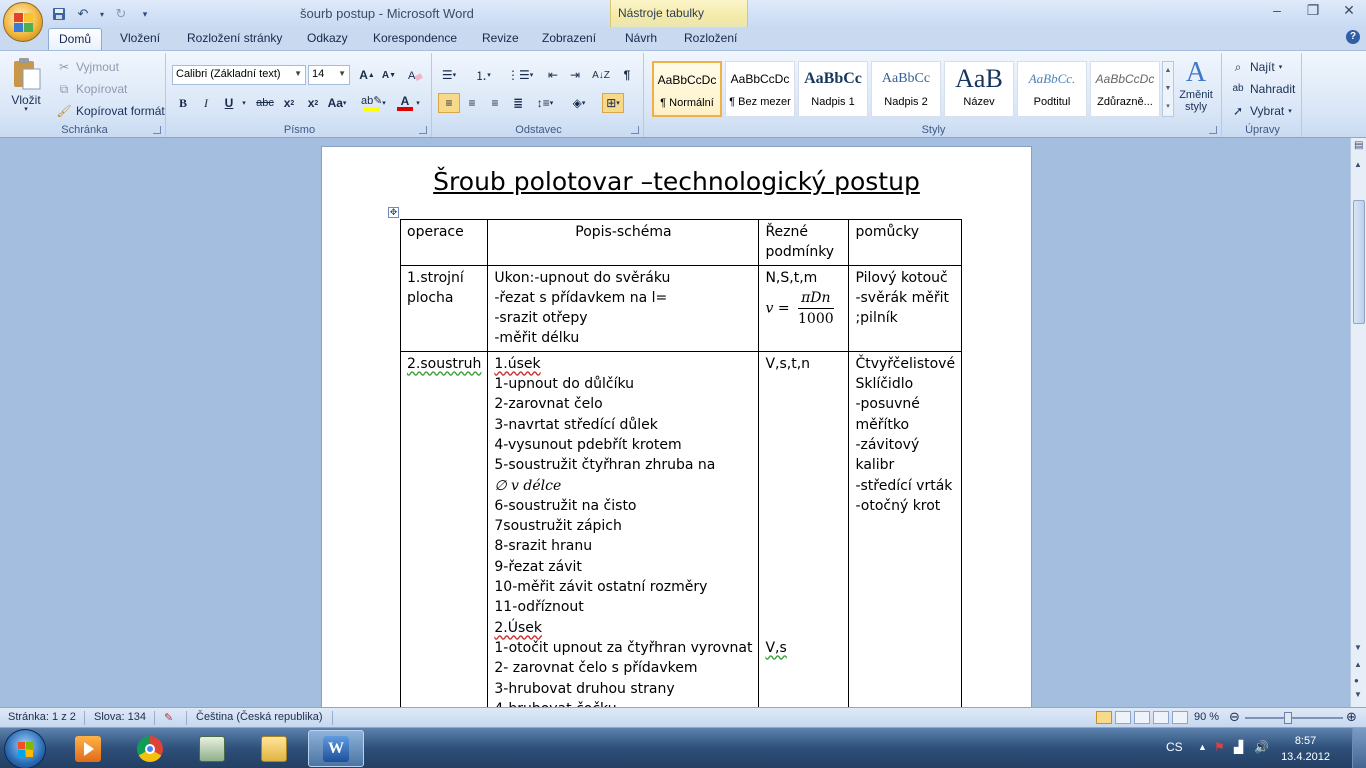 This screenshot has height=768, width=1366. I want to click on redo-icon: ↻, so click(121, 14).